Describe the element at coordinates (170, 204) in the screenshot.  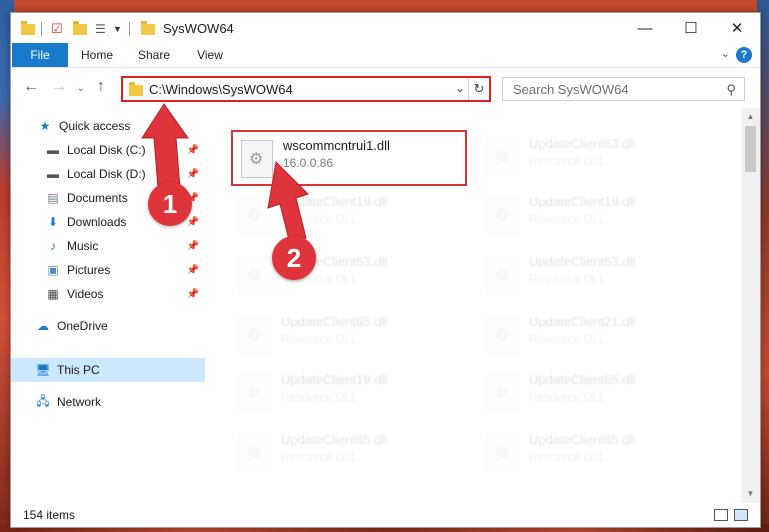
I see `step-1-callout: 1` at that location.